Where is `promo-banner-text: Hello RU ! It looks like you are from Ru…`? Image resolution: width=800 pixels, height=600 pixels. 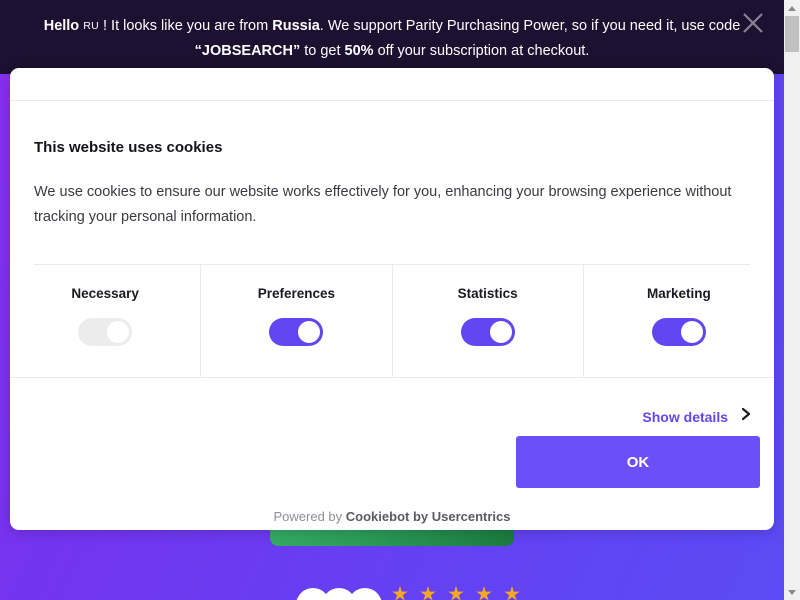 promo-banner-text: Hello RU ! It looks like you are from Ru… is located at coordinates (392, 39).